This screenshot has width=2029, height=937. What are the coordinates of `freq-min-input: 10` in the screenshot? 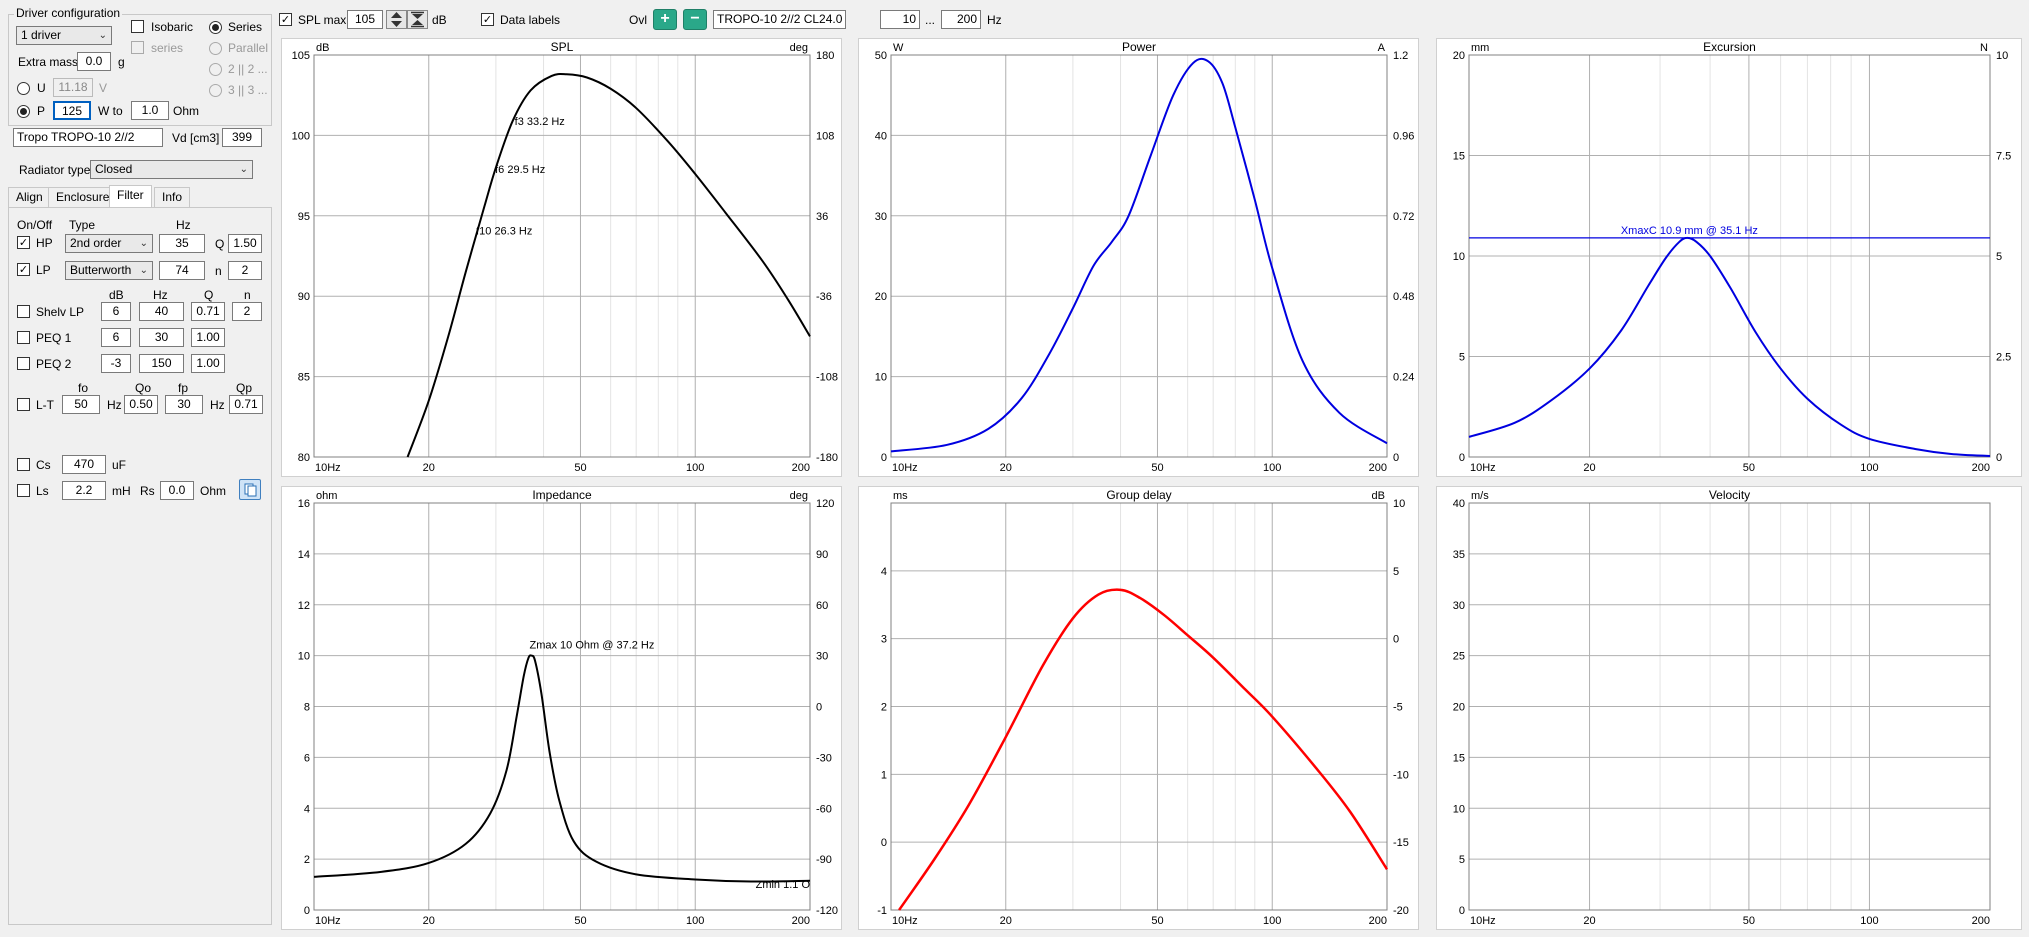 It's located at (900, 19).